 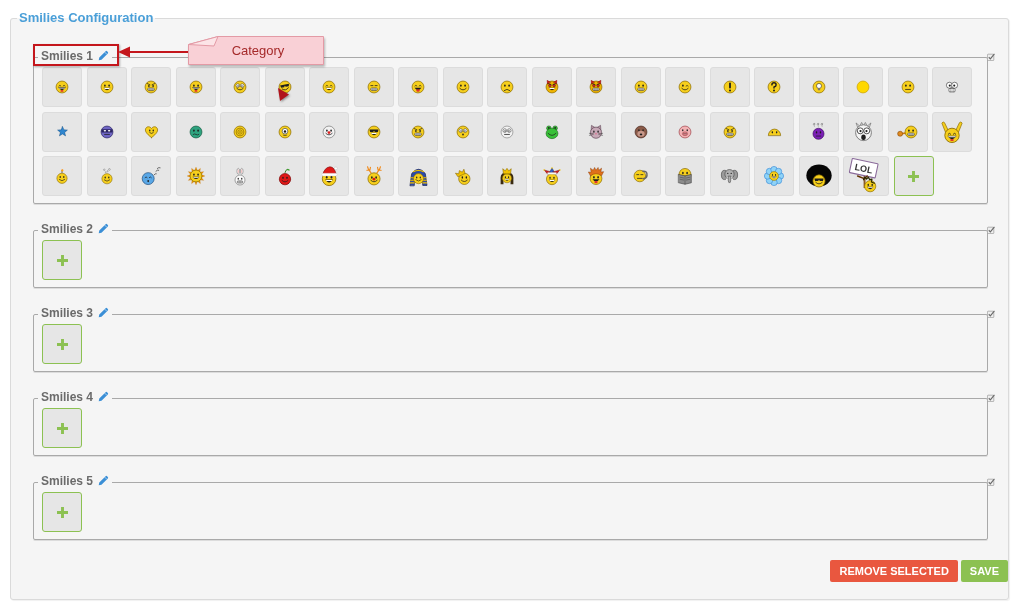 What do you see at coordinates (984, 571) in the screenshot?
I see `save-button: SAVE` at bounding box center [984, 571].